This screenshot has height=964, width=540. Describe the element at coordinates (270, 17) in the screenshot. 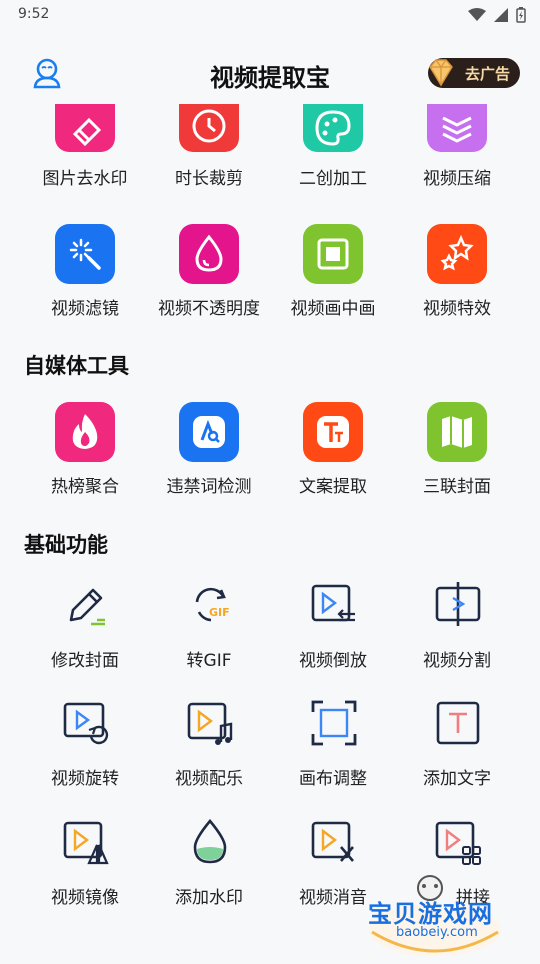

I see `status-bar: 9:52` at that location.